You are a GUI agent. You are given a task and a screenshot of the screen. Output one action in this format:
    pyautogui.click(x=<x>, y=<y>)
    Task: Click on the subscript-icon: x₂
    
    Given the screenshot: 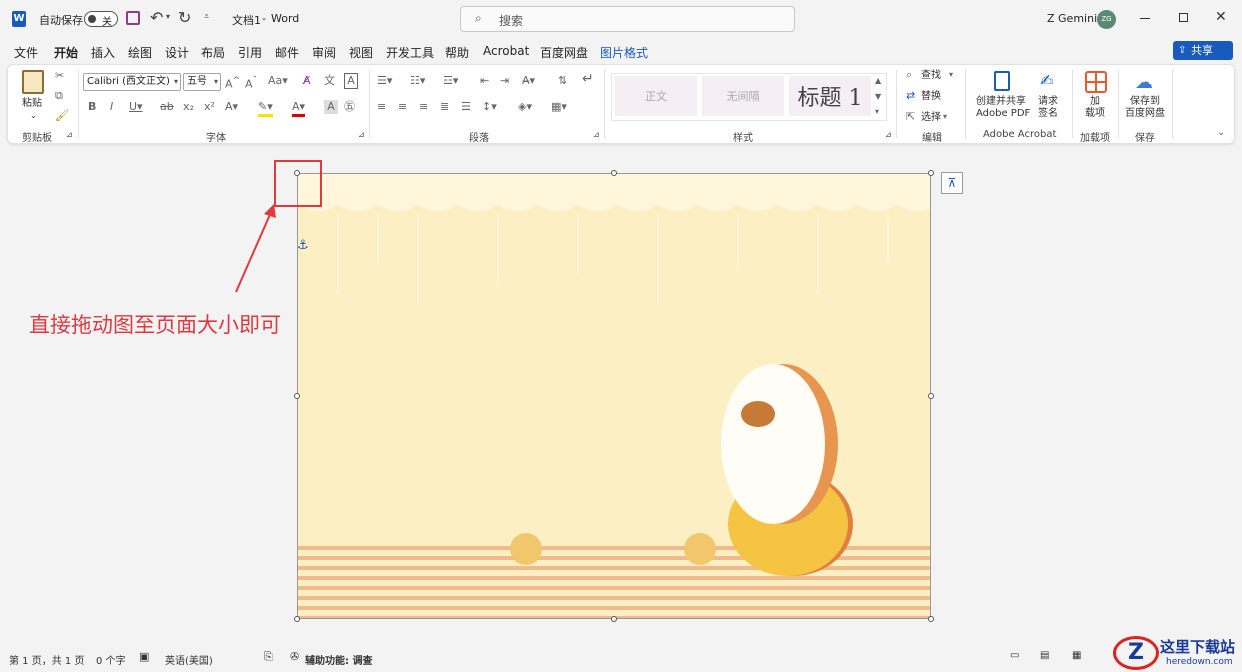 What is the action you would take?
    pyautogui.click(x=188, y=107)
    